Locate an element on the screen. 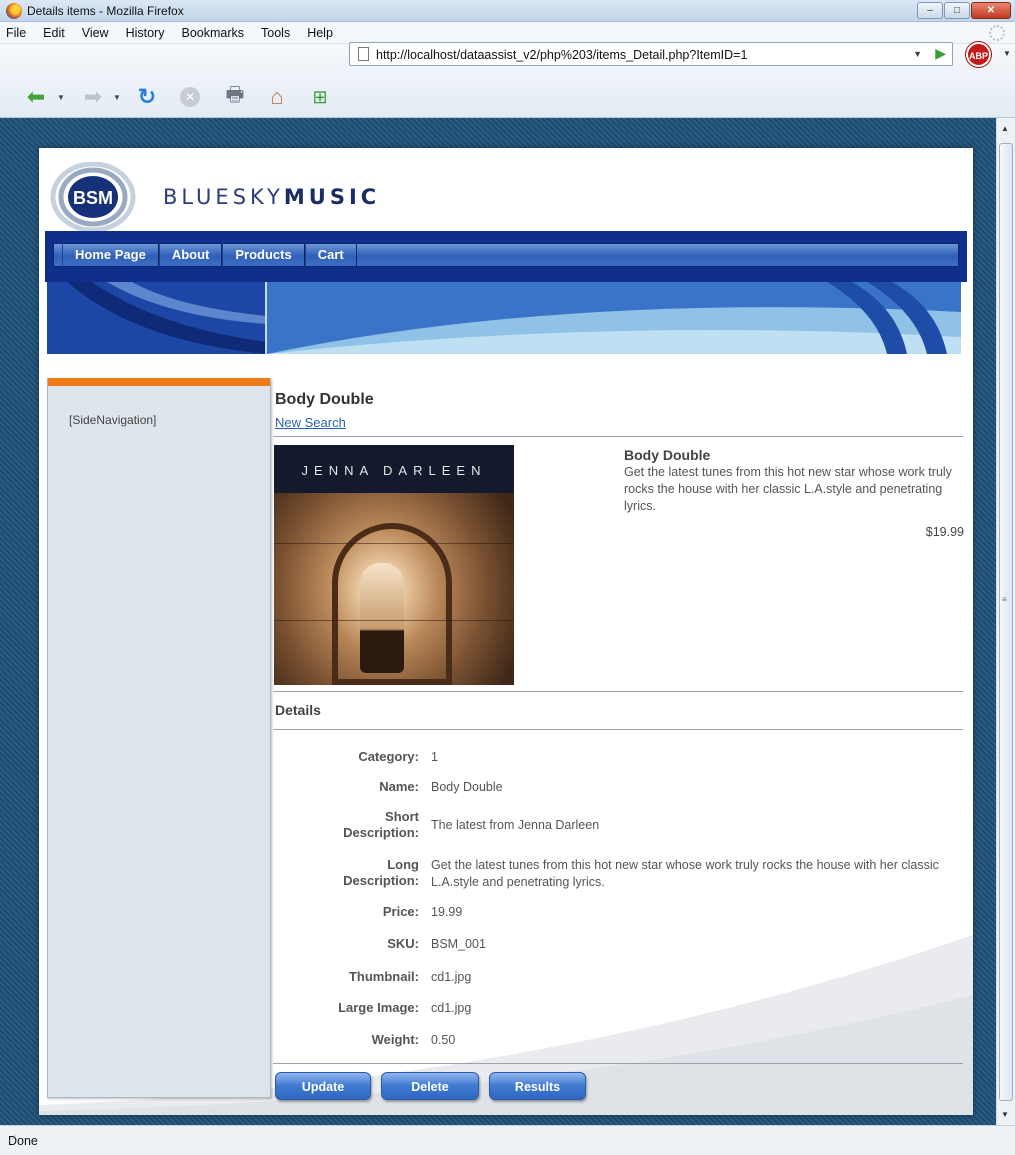 Image resolution: width=1015 pixels, height=1155 pixels. menu-view: View is located at coordinates (95, 33).